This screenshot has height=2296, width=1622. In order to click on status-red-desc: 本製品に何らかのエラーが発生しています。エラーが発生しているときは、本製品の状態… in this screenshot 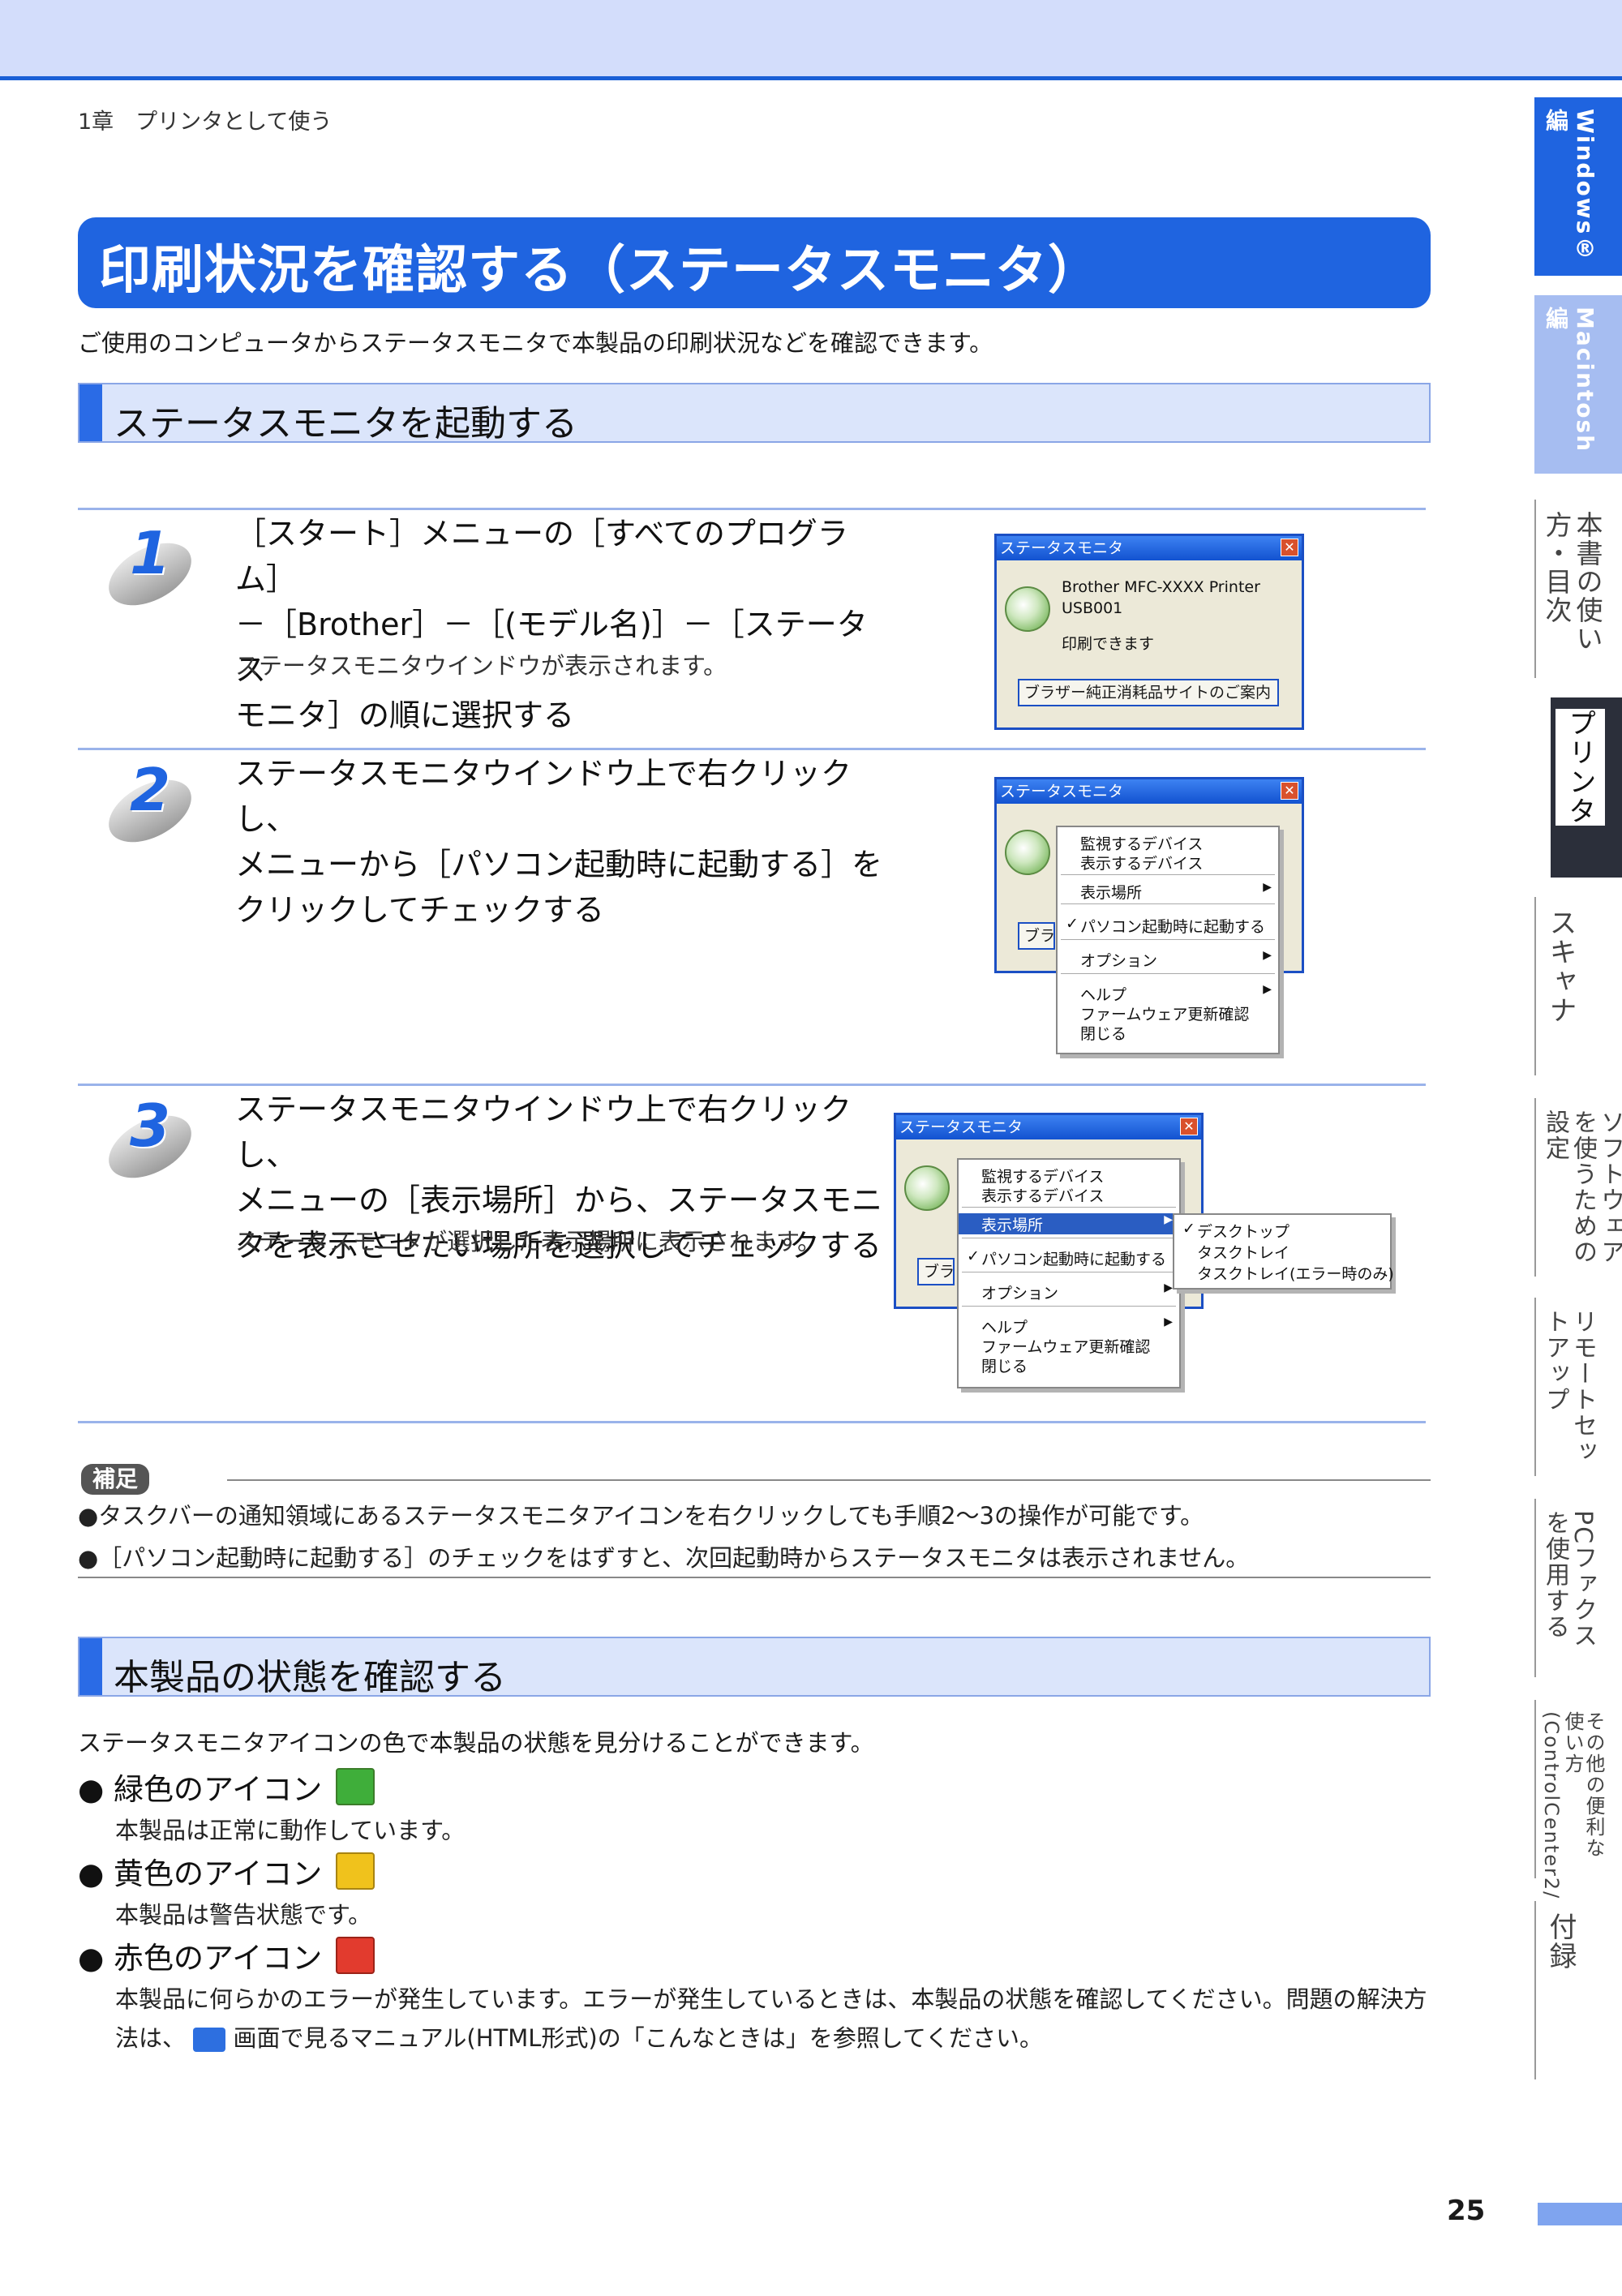, I will do `click(771, 1999)`.